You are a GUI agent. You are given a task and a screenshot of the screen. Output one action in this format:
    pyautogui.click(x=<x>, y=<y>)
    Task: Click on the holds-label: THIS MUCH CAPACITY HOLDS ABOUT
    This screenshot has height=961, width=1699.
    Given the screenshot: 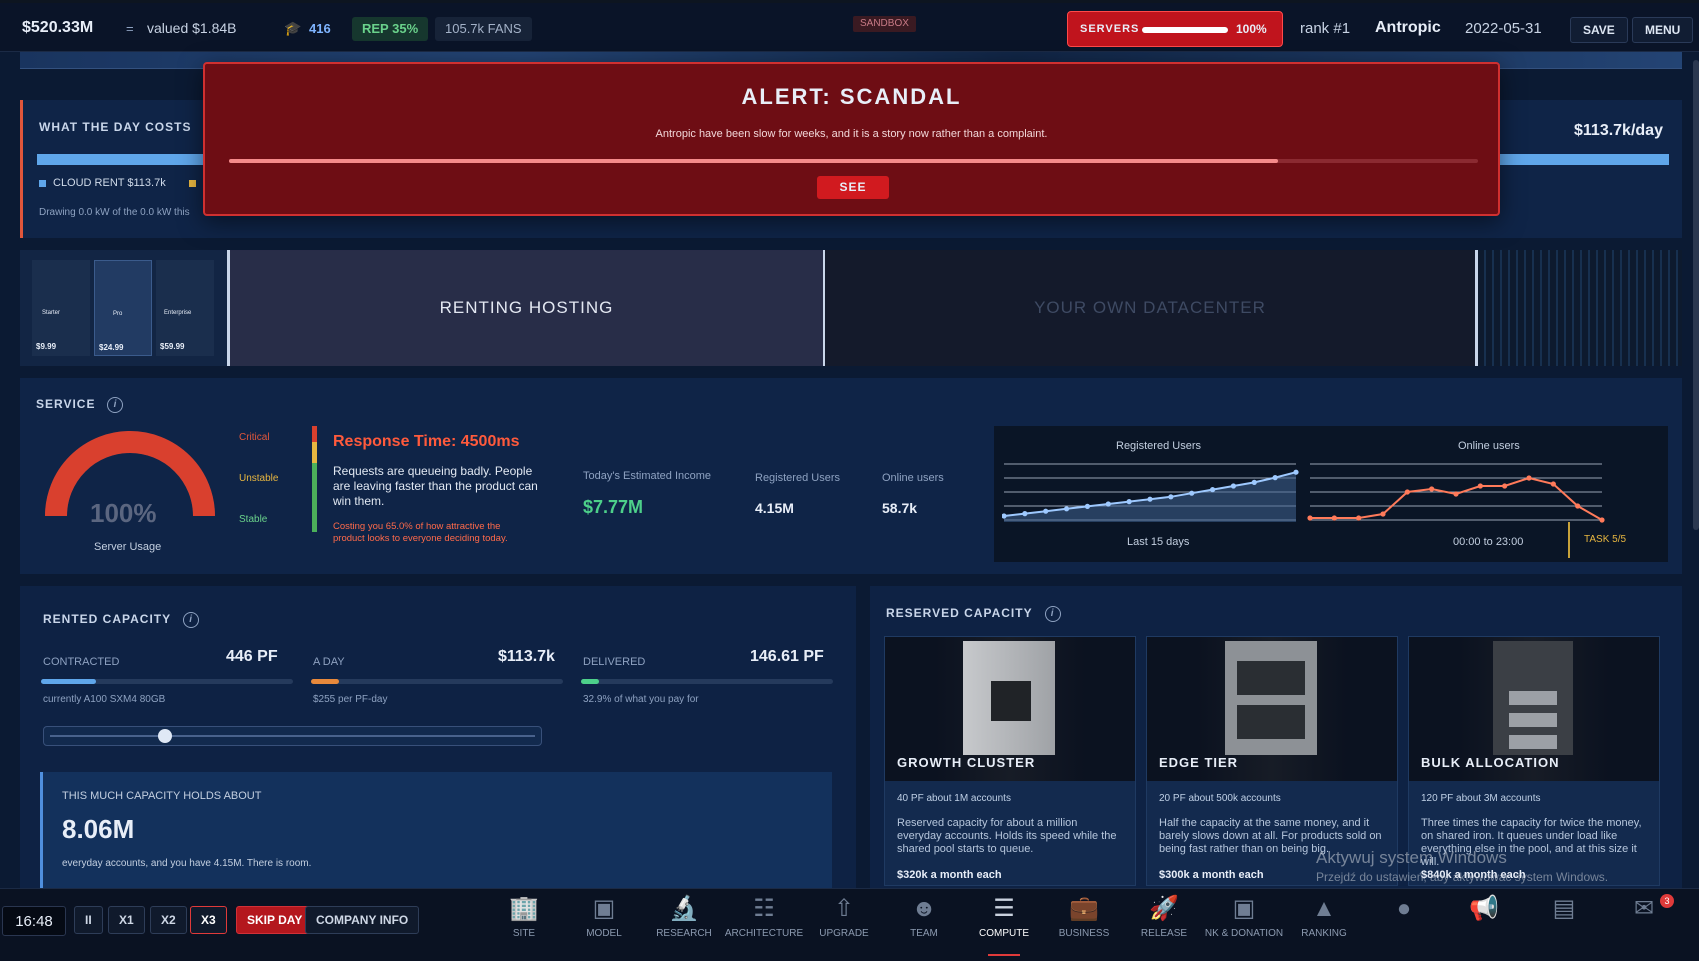 What is the action you would take?
    pyautogui.click(x=162, y=796)
    